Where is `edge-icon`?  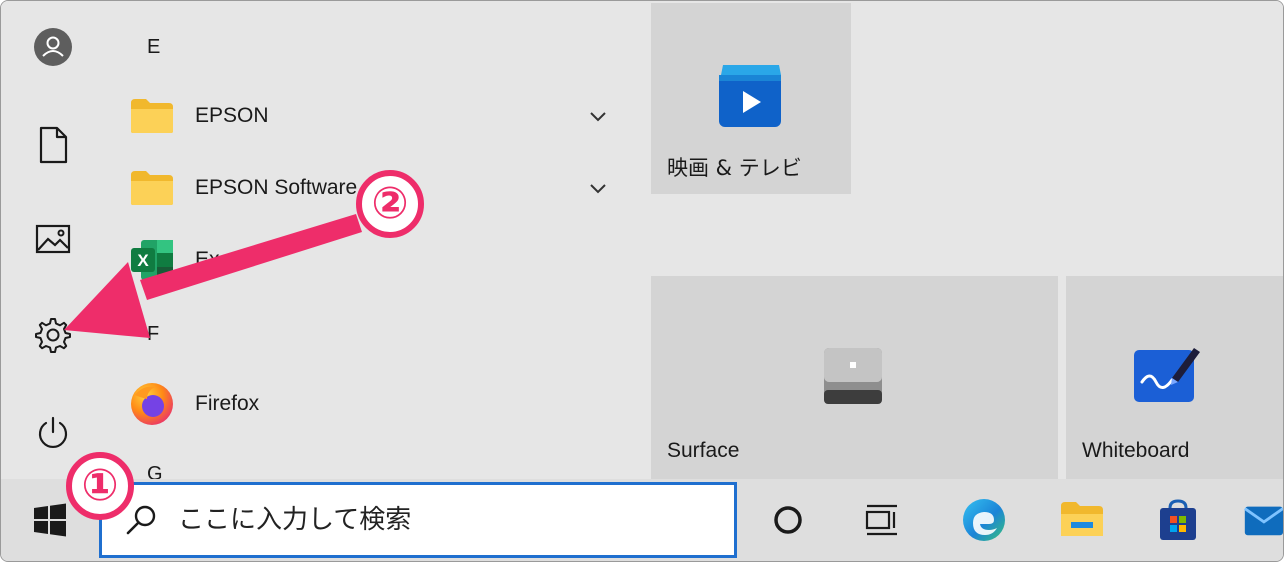 edge-icon is located at coordinates (984, 520).